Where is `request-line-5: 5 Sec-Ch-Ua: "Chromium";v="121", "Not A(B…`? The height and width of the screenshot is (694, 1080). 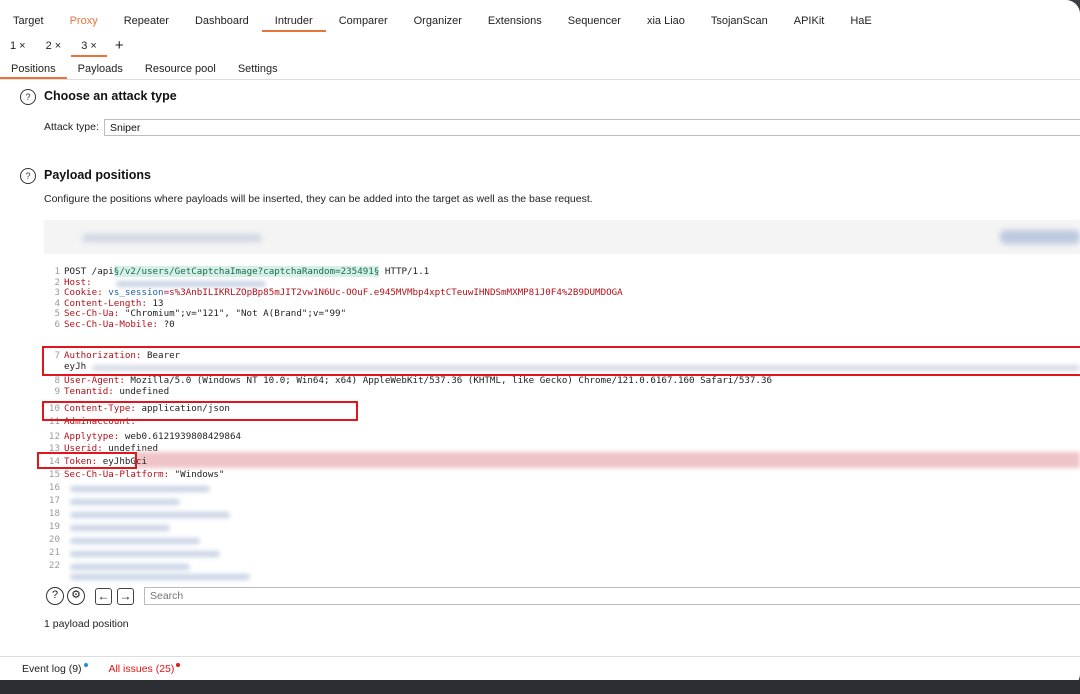 request-line-5: 5 Sec-Ch-Ua: "Chromium";v="121", "Not A(B… is located at coordinates (200, 313).